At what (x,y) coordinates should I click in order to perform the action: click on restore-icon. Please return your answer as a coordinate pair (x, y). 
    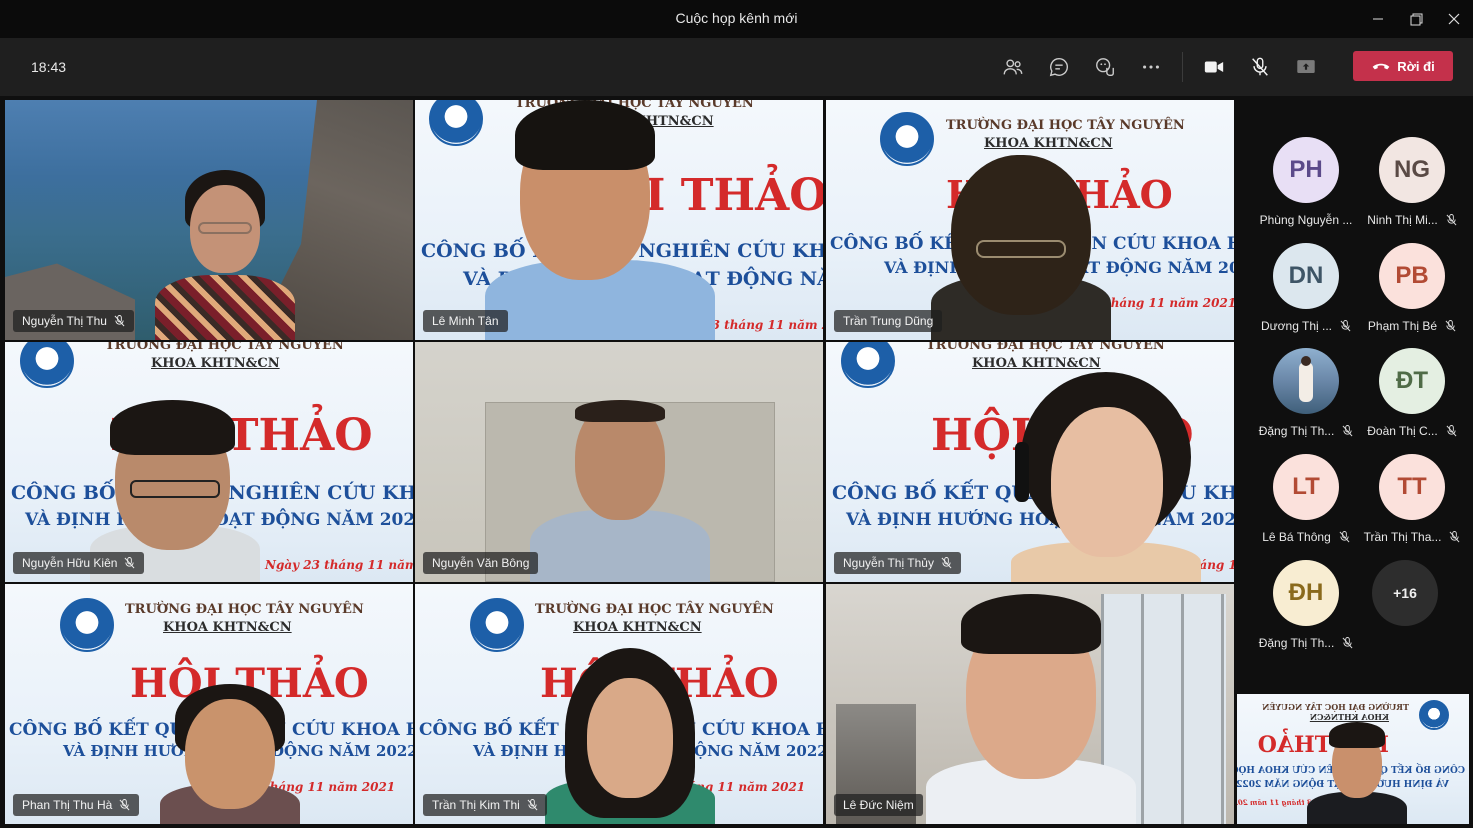
    Looking at the image, I should click on (1416, 19).